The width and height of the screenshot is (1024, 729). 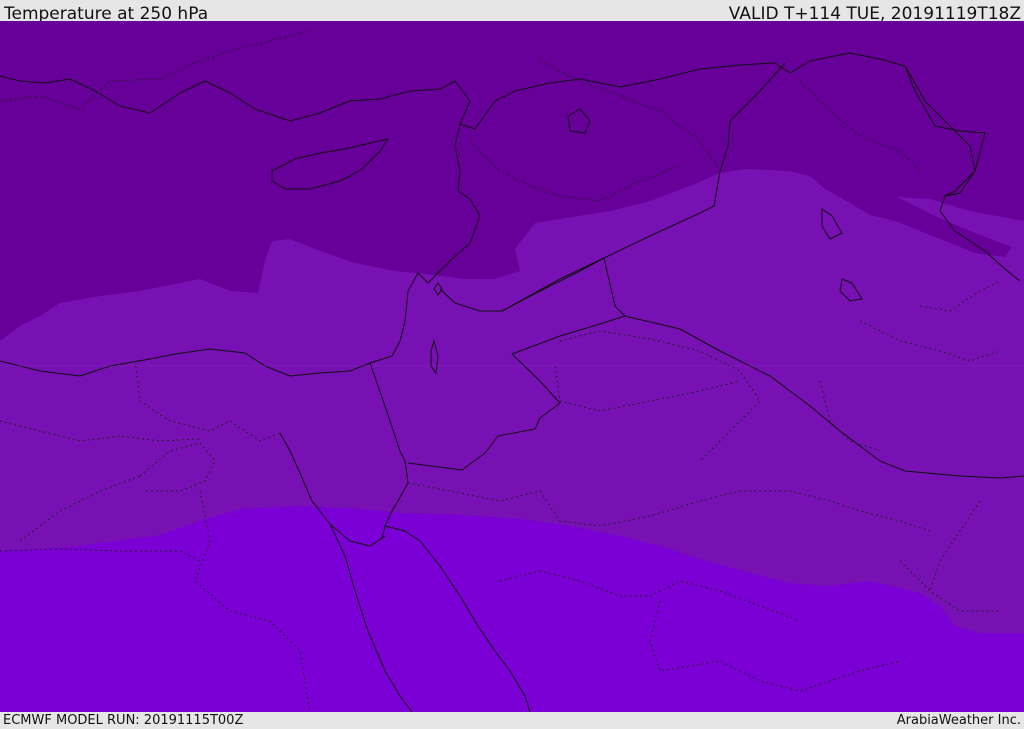 What do you see at coordinates (106, 14) in the screenshot?
I see `map-title: Temperature at 250 hPa` at bounding box center [106, 14].